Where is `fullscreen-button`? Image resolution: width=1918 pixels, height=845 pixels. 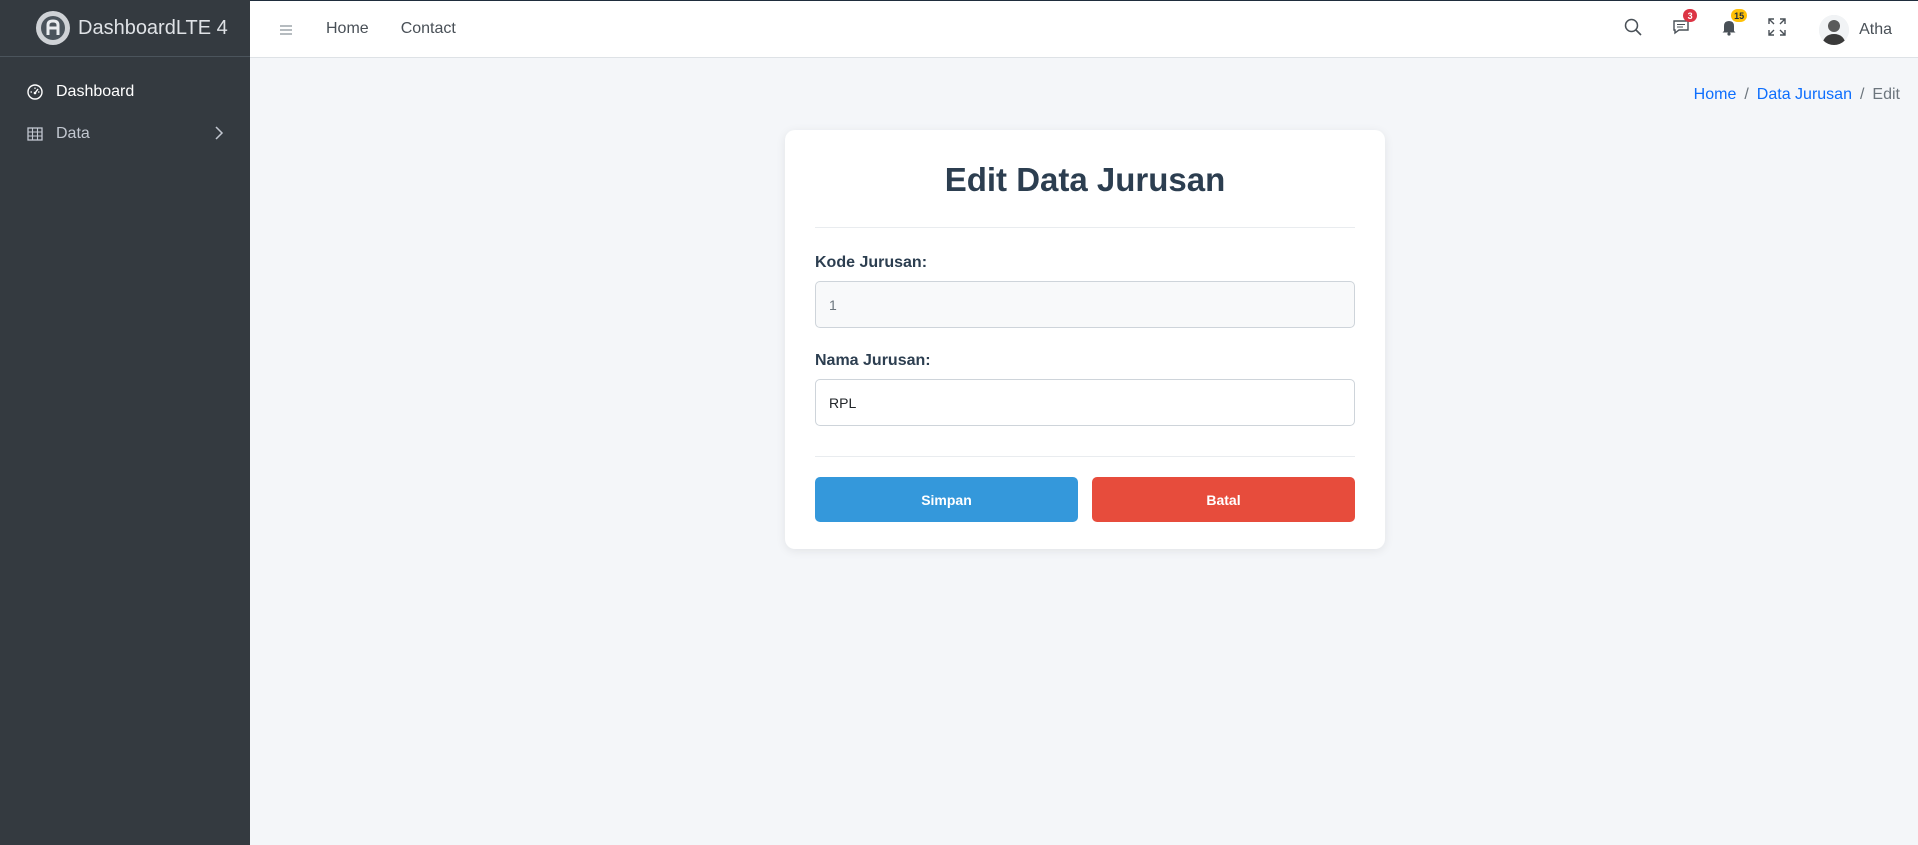 fullscreen-button is located at coordinates (1777, 29).